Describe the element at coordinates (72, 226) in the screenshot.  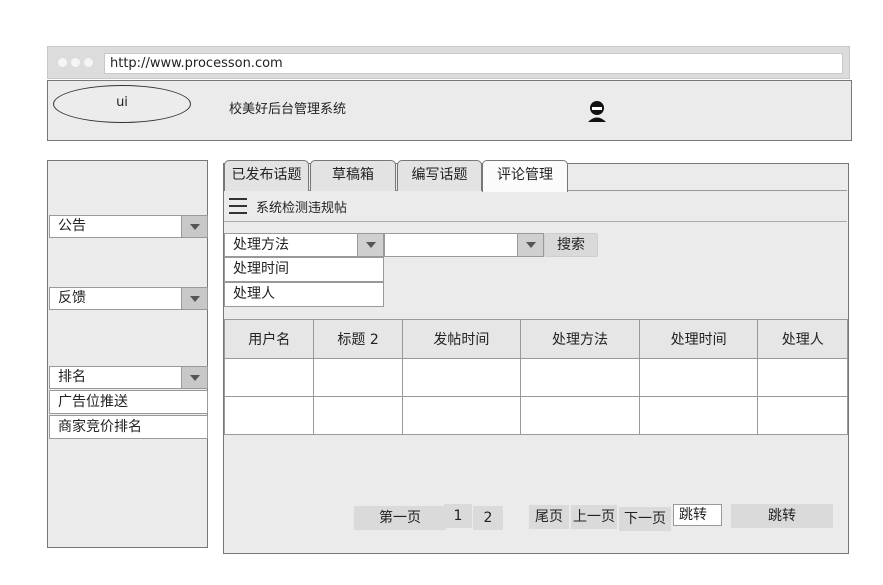
I see `sidebar-select-label: 公告` at that location.